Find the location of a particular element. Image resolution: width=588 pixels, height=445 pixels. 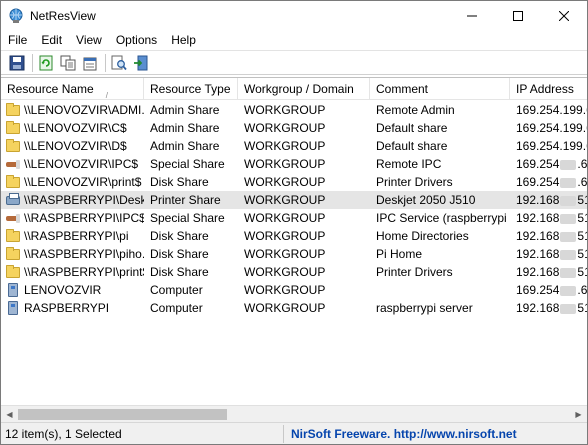

menu-view: View is located at coordinates (89, 40).